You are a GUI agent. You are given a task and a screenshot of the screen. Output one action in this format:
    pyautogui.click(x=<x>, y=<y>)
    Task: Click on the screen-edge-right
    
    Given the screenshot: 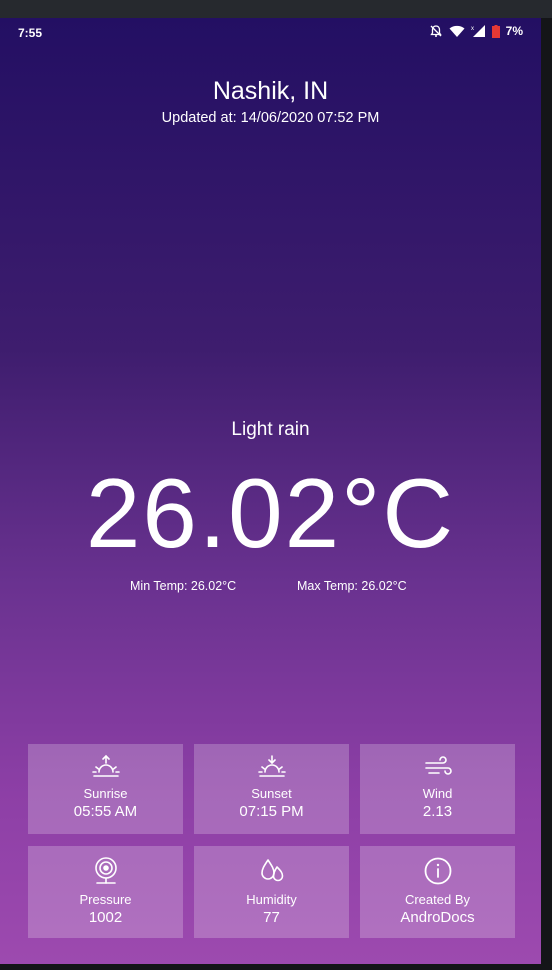 What is the action you would take?
    pyautogui.click(x=546, y=494)
    